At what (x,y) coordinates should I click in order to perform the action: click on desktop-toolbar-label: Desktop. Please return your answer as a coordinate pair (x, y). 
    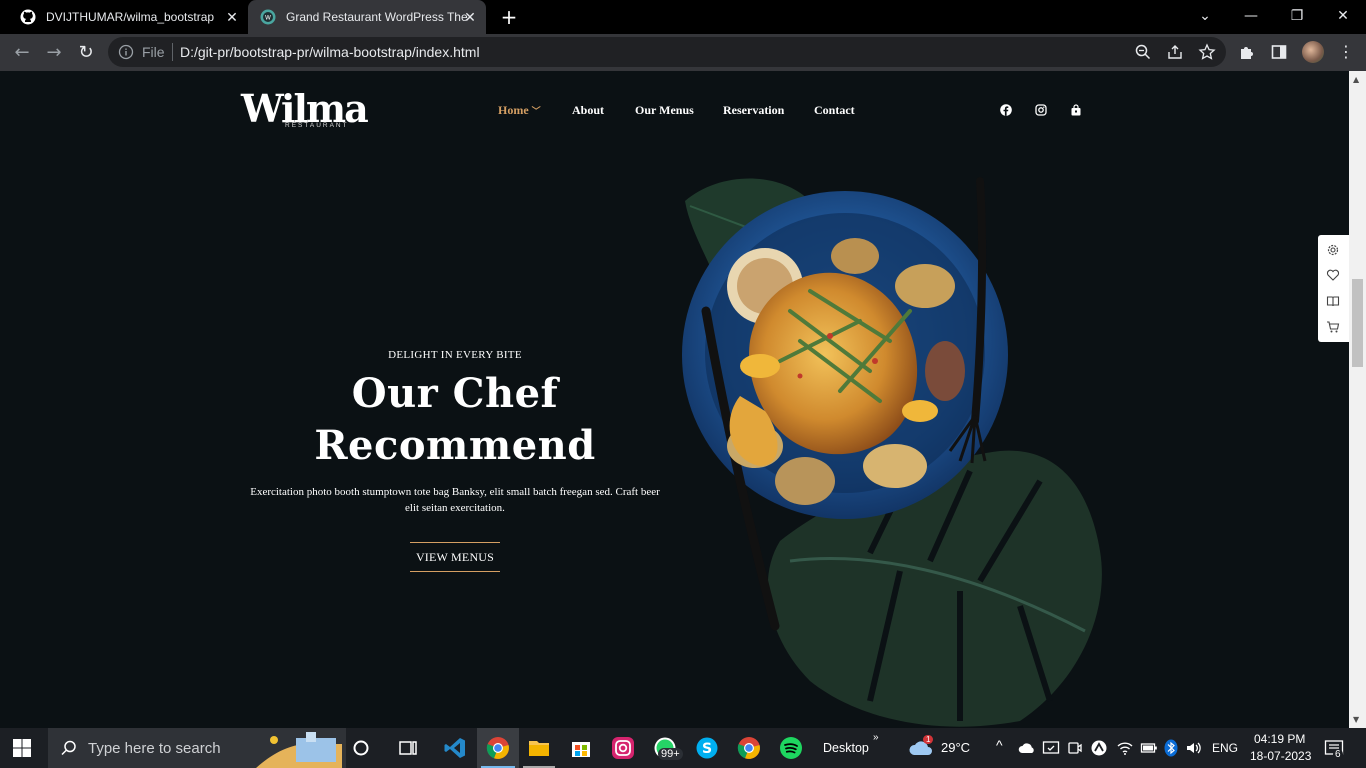
    Looking at the image, I should click on (846, 748).